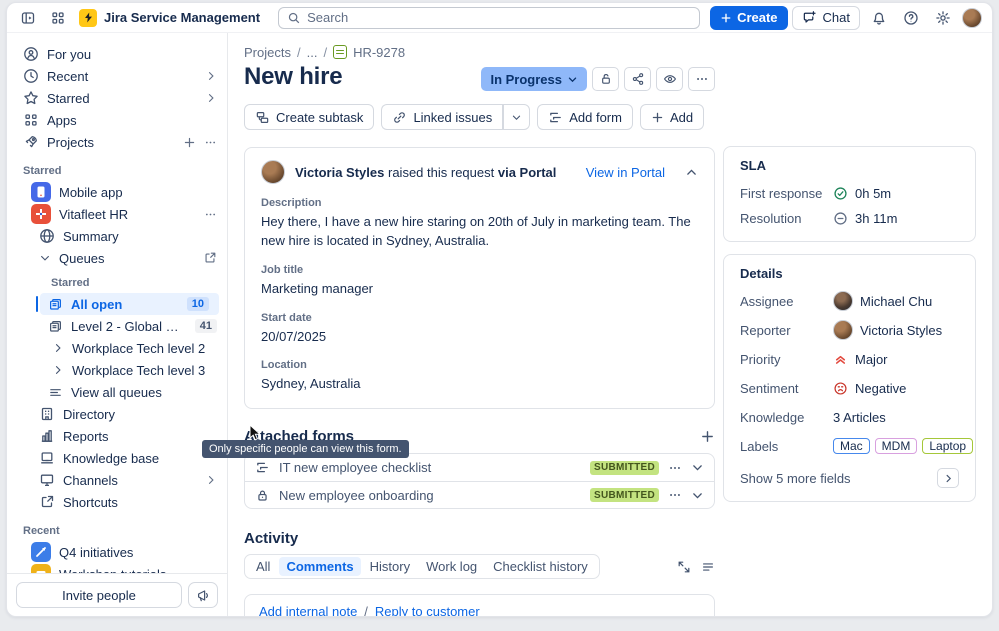  Describe the element at coordinates (605, 79) in the screenshot. I see `permissions-button` at that location.